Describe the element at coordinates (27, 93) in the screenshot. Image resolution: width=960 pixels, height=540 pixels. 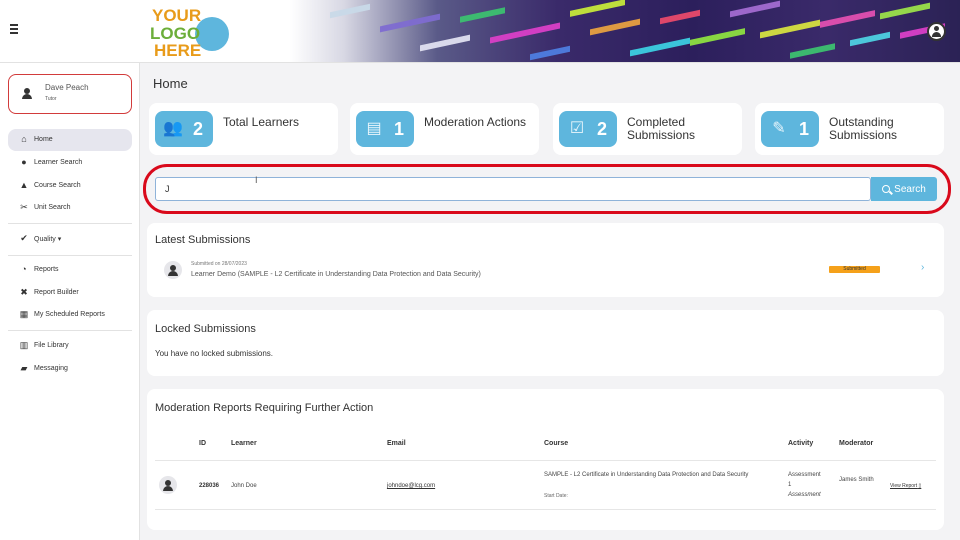
I see `user-icon` at that location.